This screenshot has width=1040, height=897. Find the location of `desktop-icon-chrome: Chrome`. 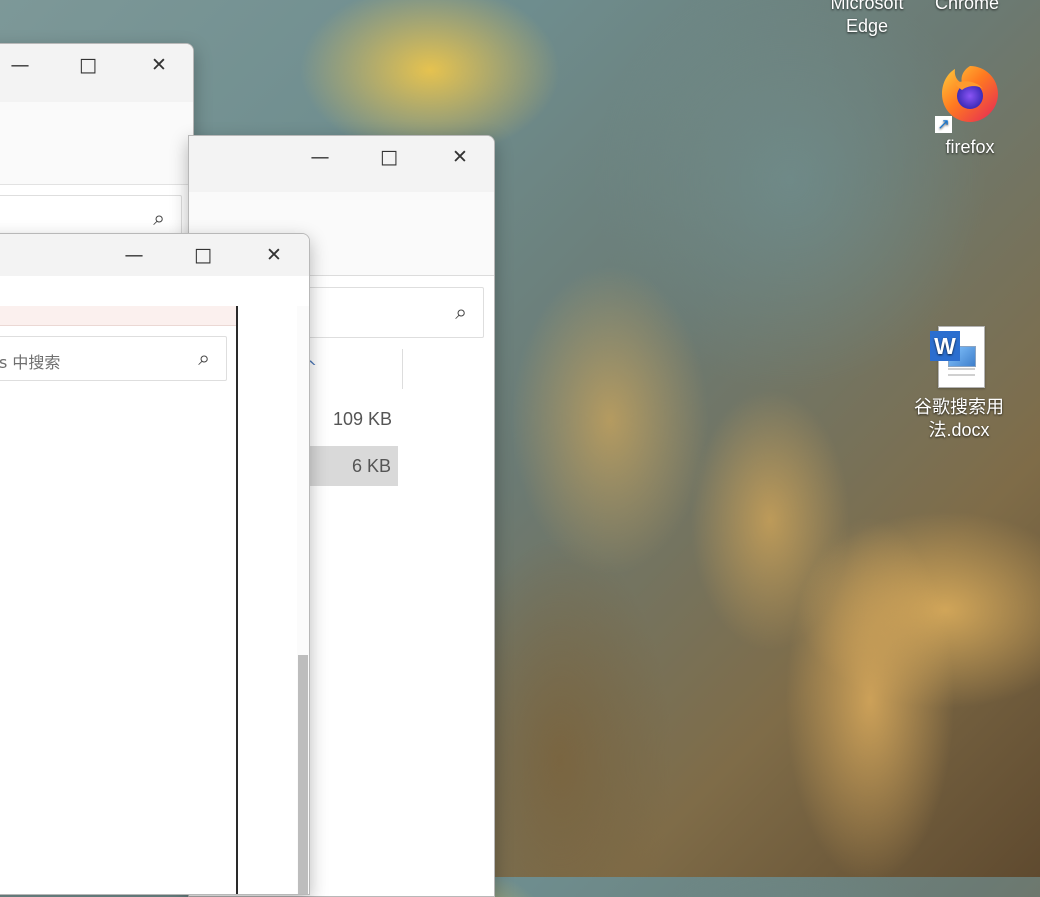

desktop-icon-chrome: Chrome is located at coordinates (967, 7).